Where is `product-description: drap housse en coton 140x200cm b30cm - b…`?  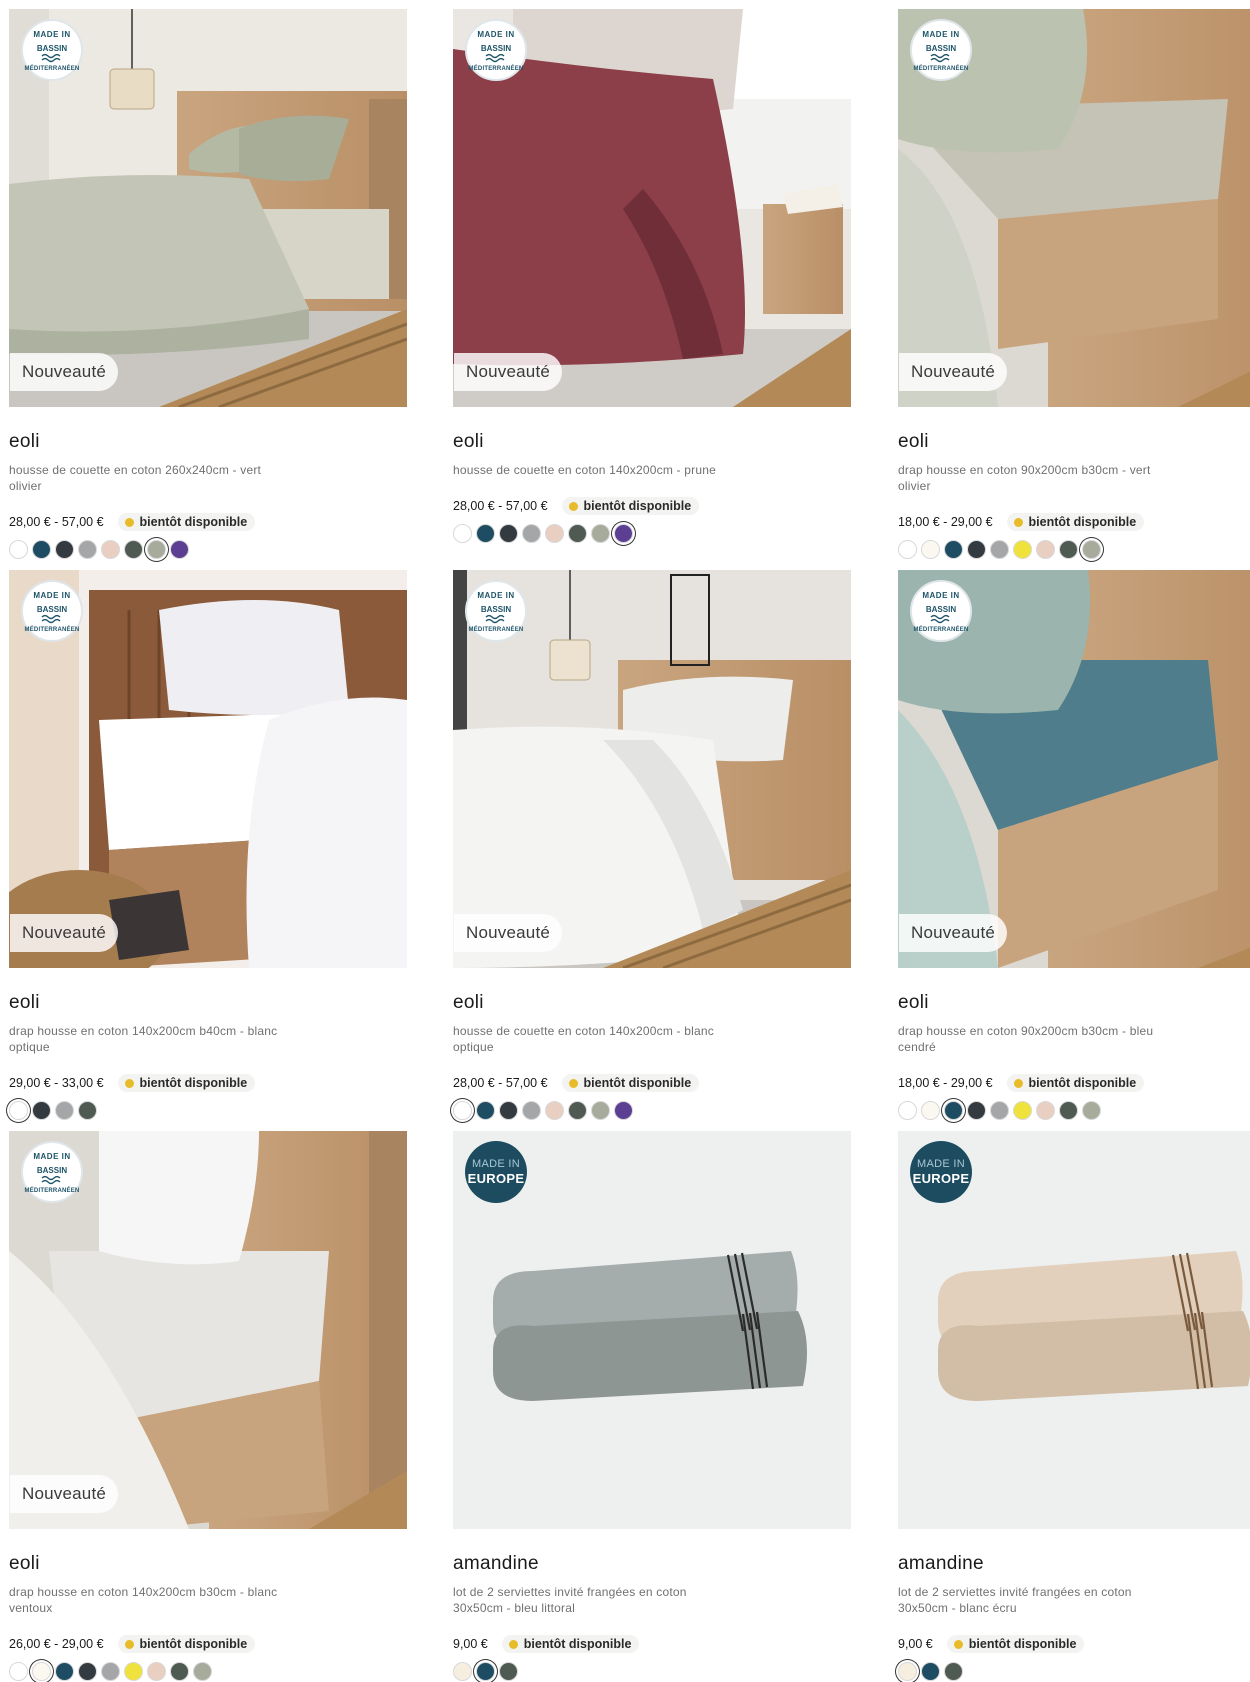 product-description: drap housse en coton 140x200cm b30cm - b… is located at coordinates (144, 1600).